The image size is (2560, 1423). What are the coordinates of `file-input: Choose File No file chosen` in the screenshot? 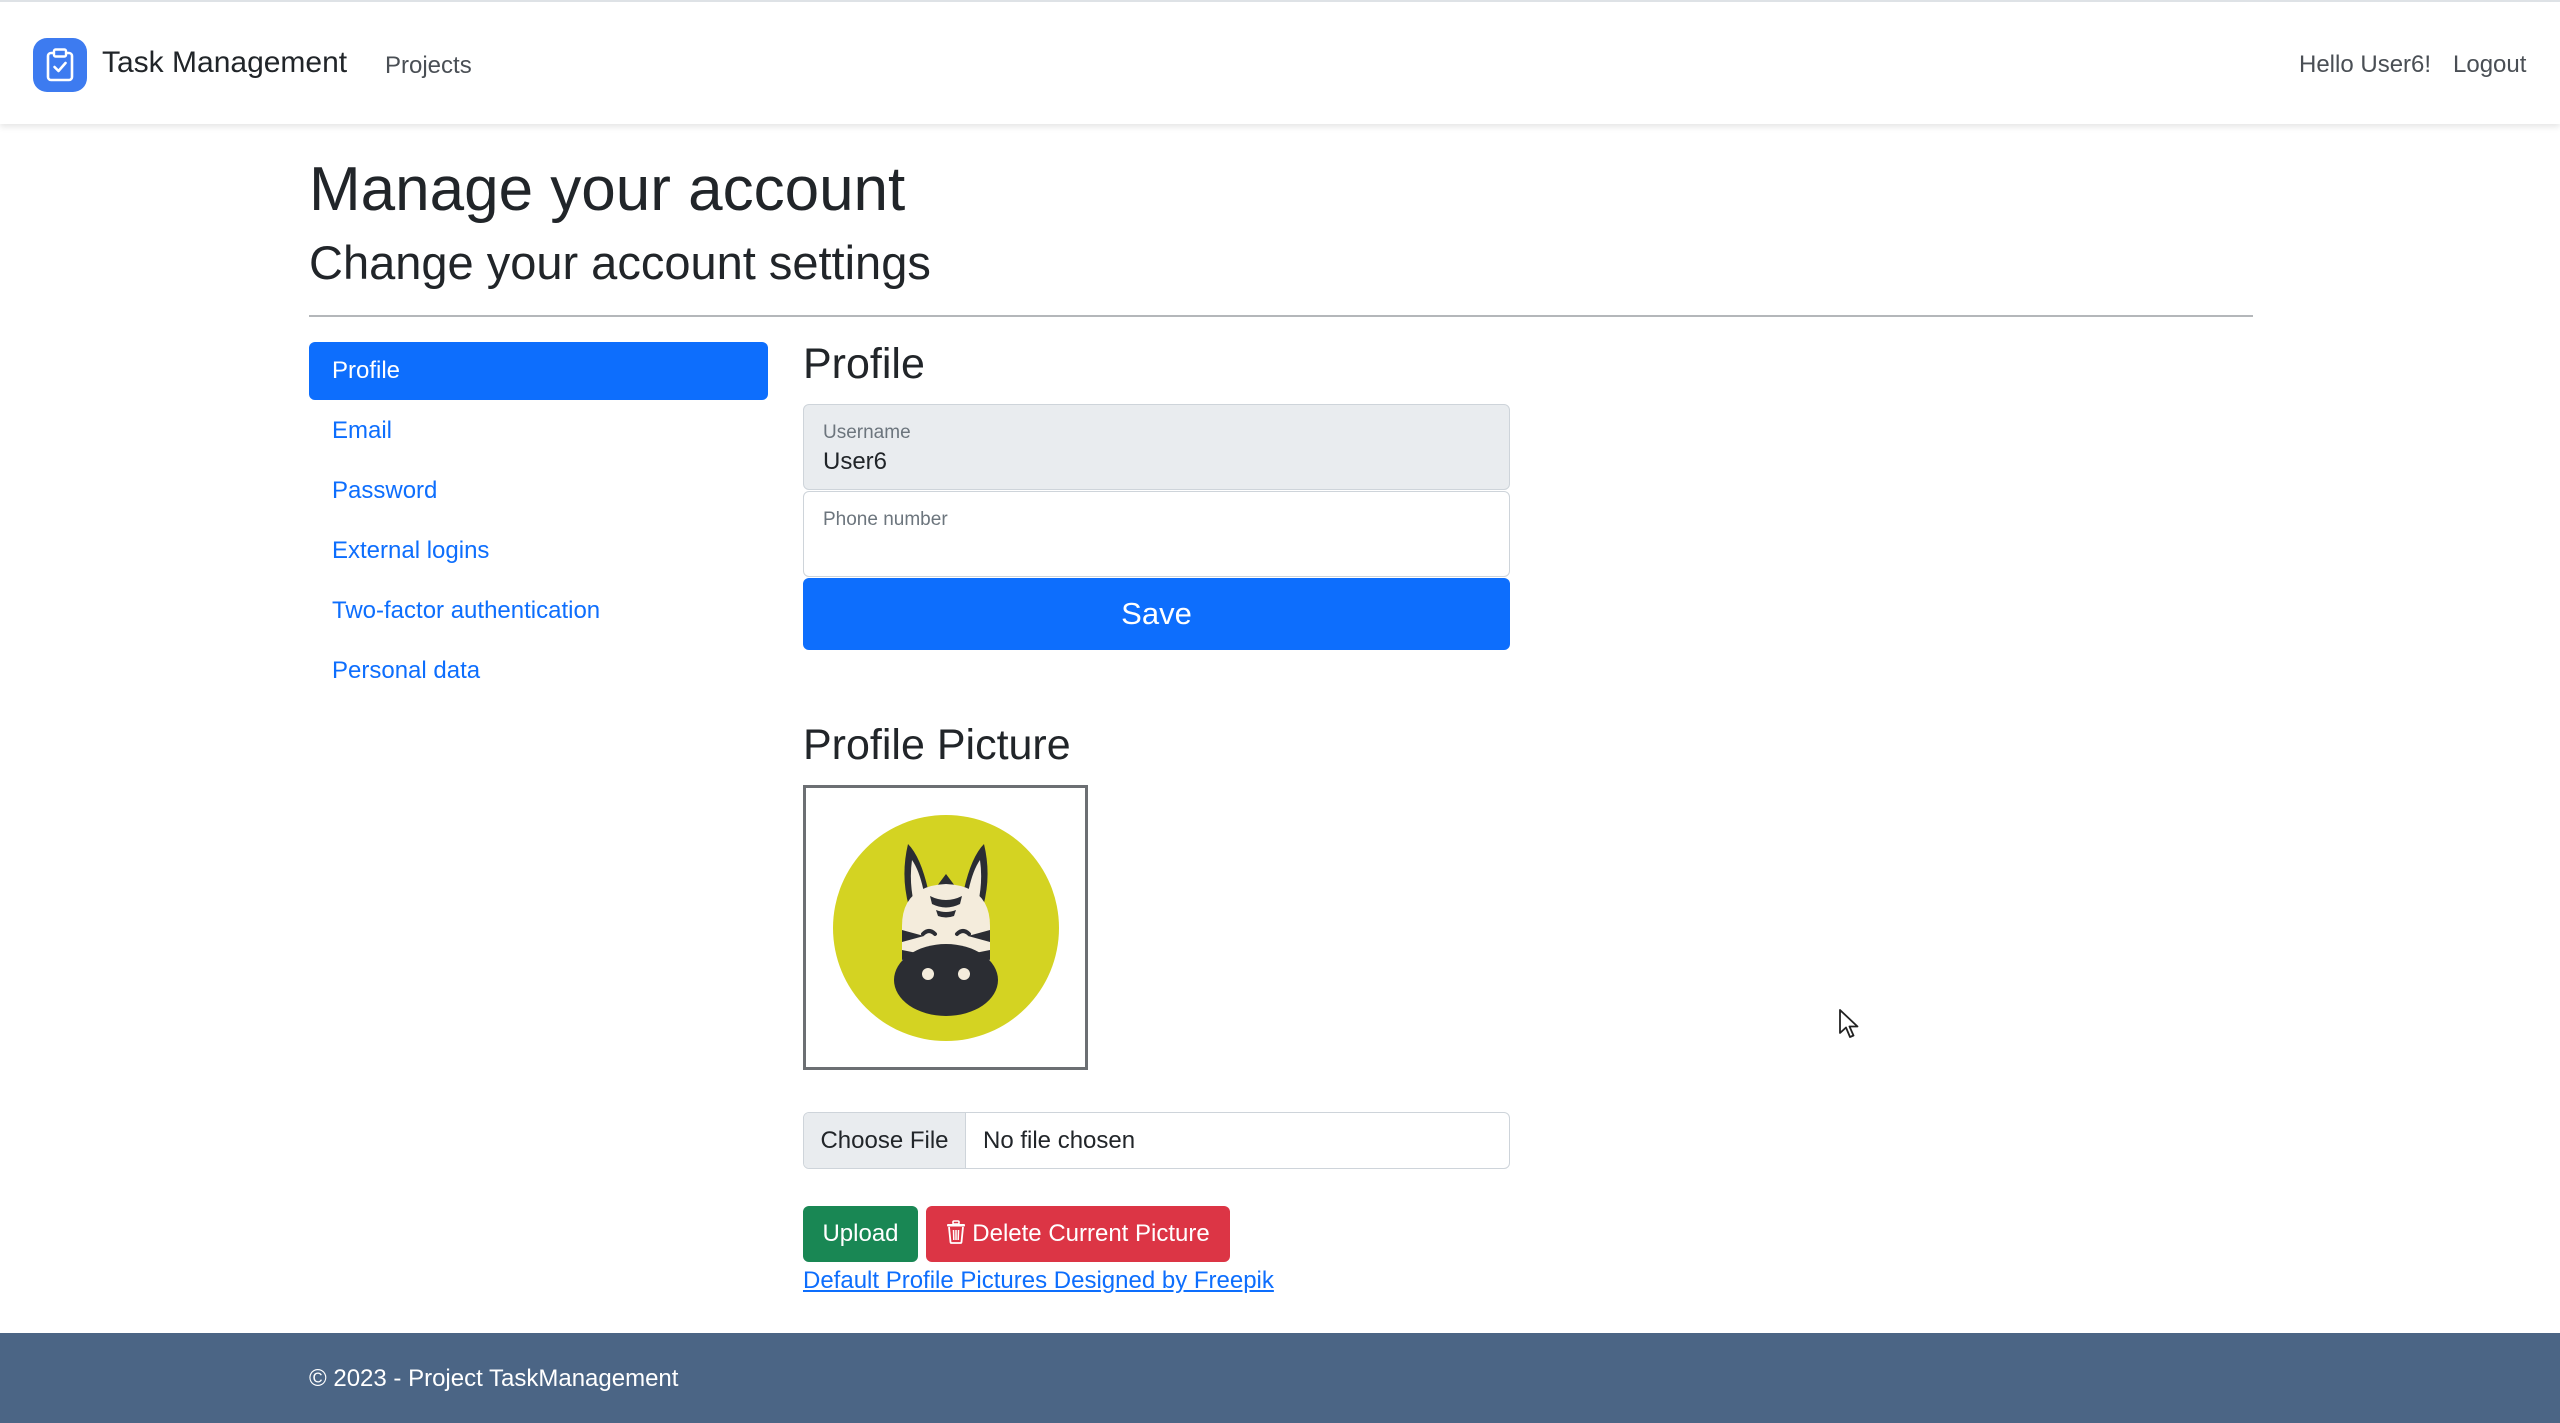 It's located at (1156, 1140).